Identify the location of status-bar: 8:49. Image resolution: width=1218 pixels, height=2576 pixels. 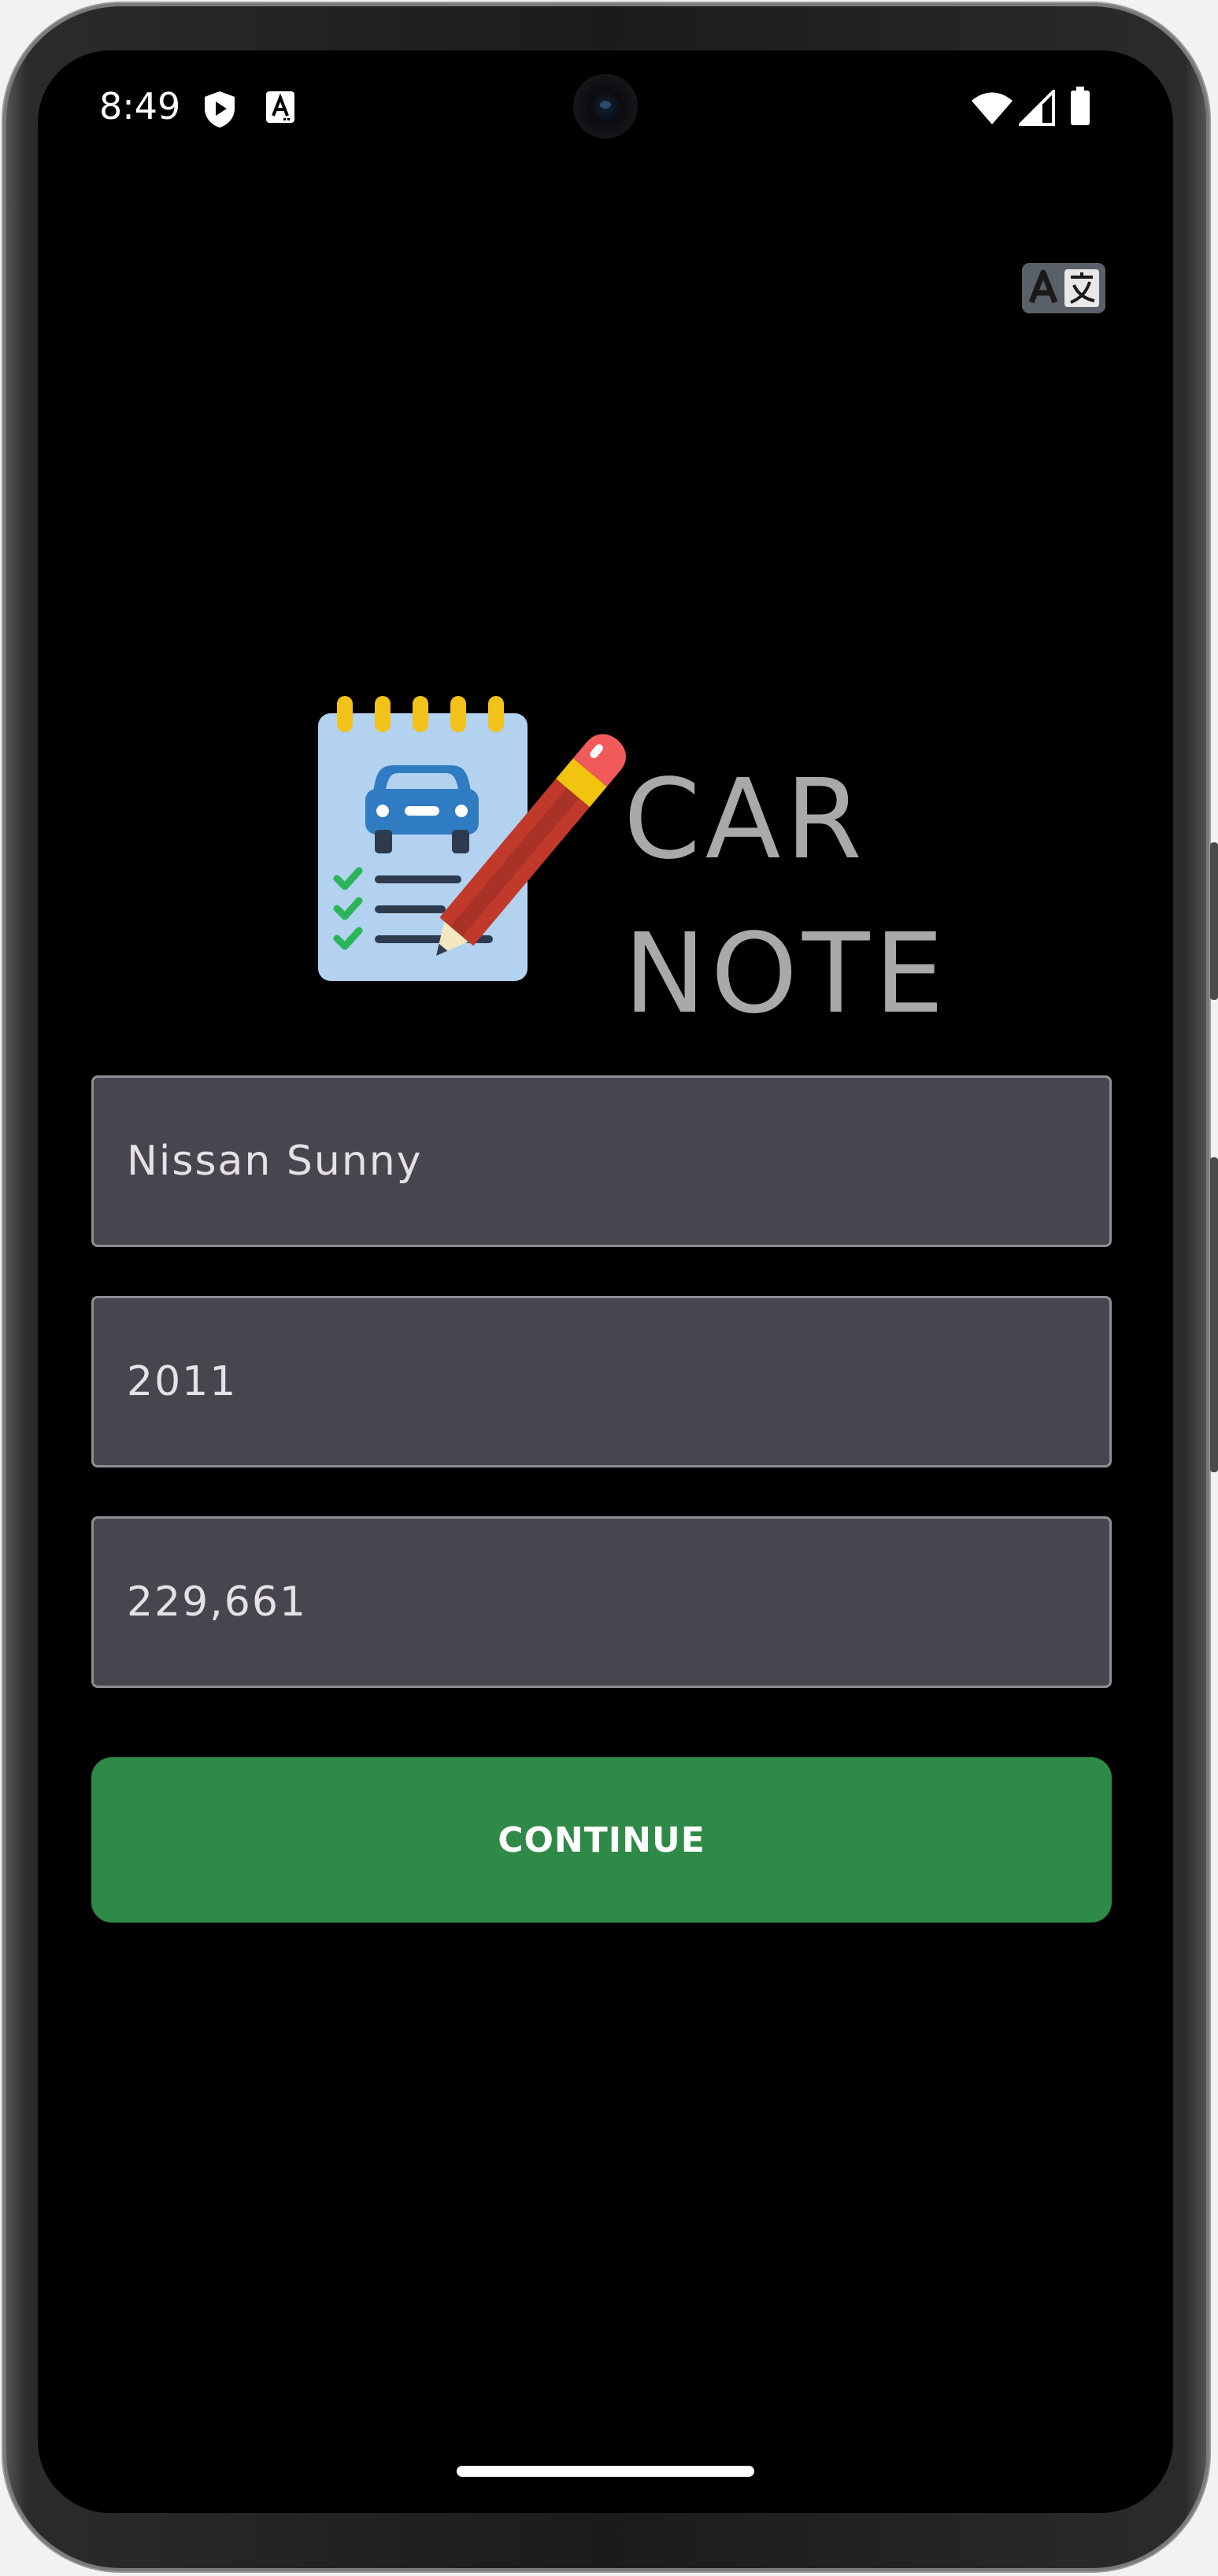
(605, 109).